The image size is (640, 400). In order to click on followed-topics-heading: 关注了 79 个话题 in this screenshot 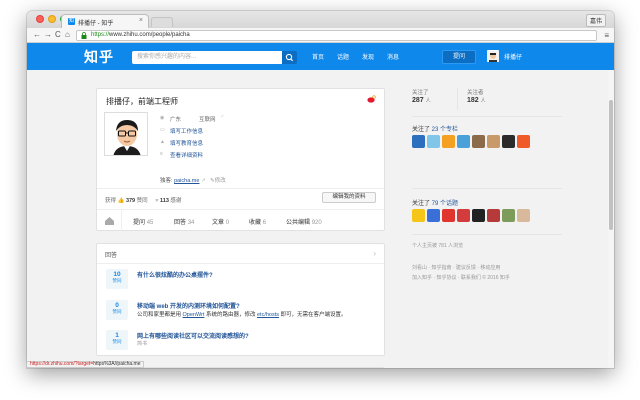, I will do `click(435, 202)`.